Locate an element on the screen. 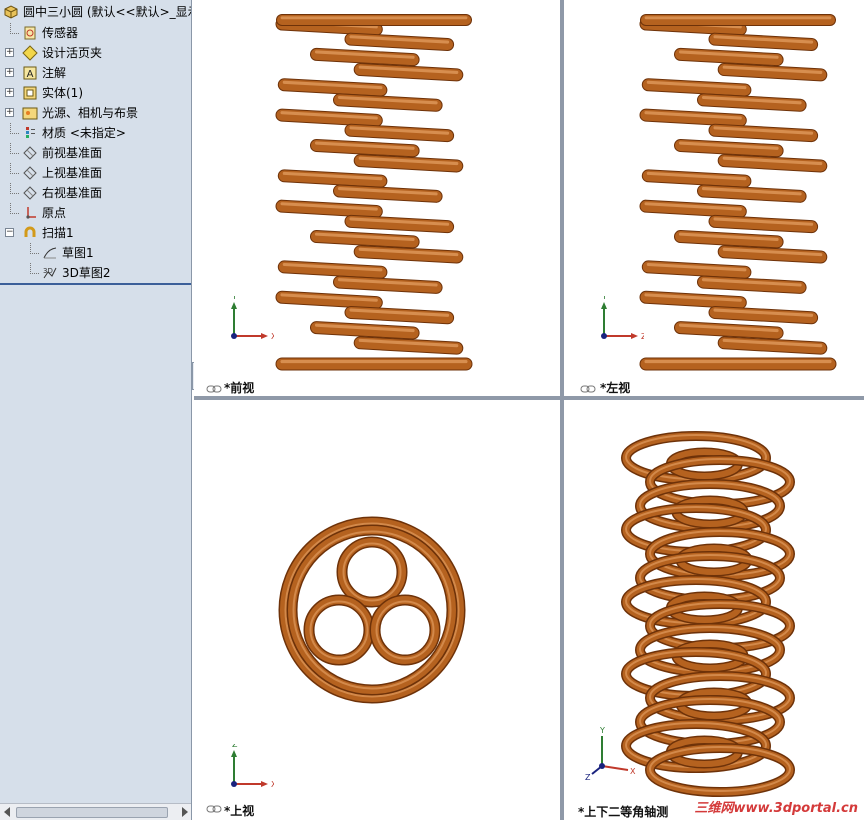 The width and height of the screenshot is (864, 820). tree-item-label: 原点 is located at coordinates (54, 213).